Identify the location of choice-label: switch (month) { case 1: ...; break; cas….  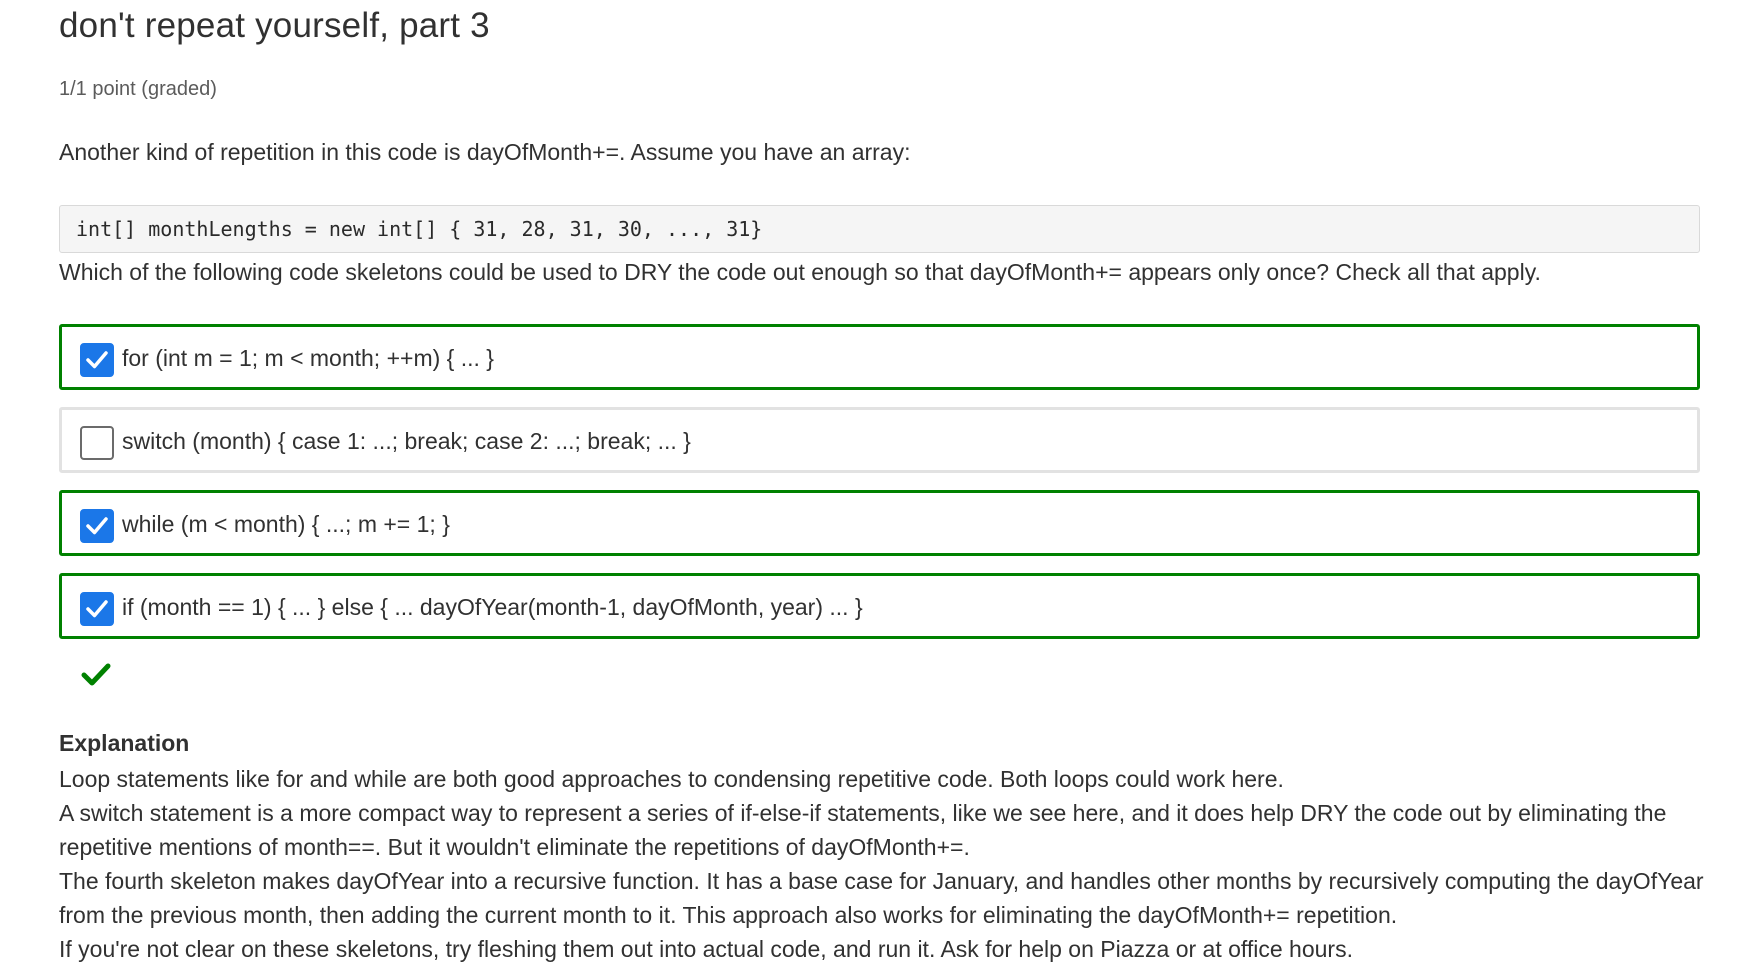
(406, 441).